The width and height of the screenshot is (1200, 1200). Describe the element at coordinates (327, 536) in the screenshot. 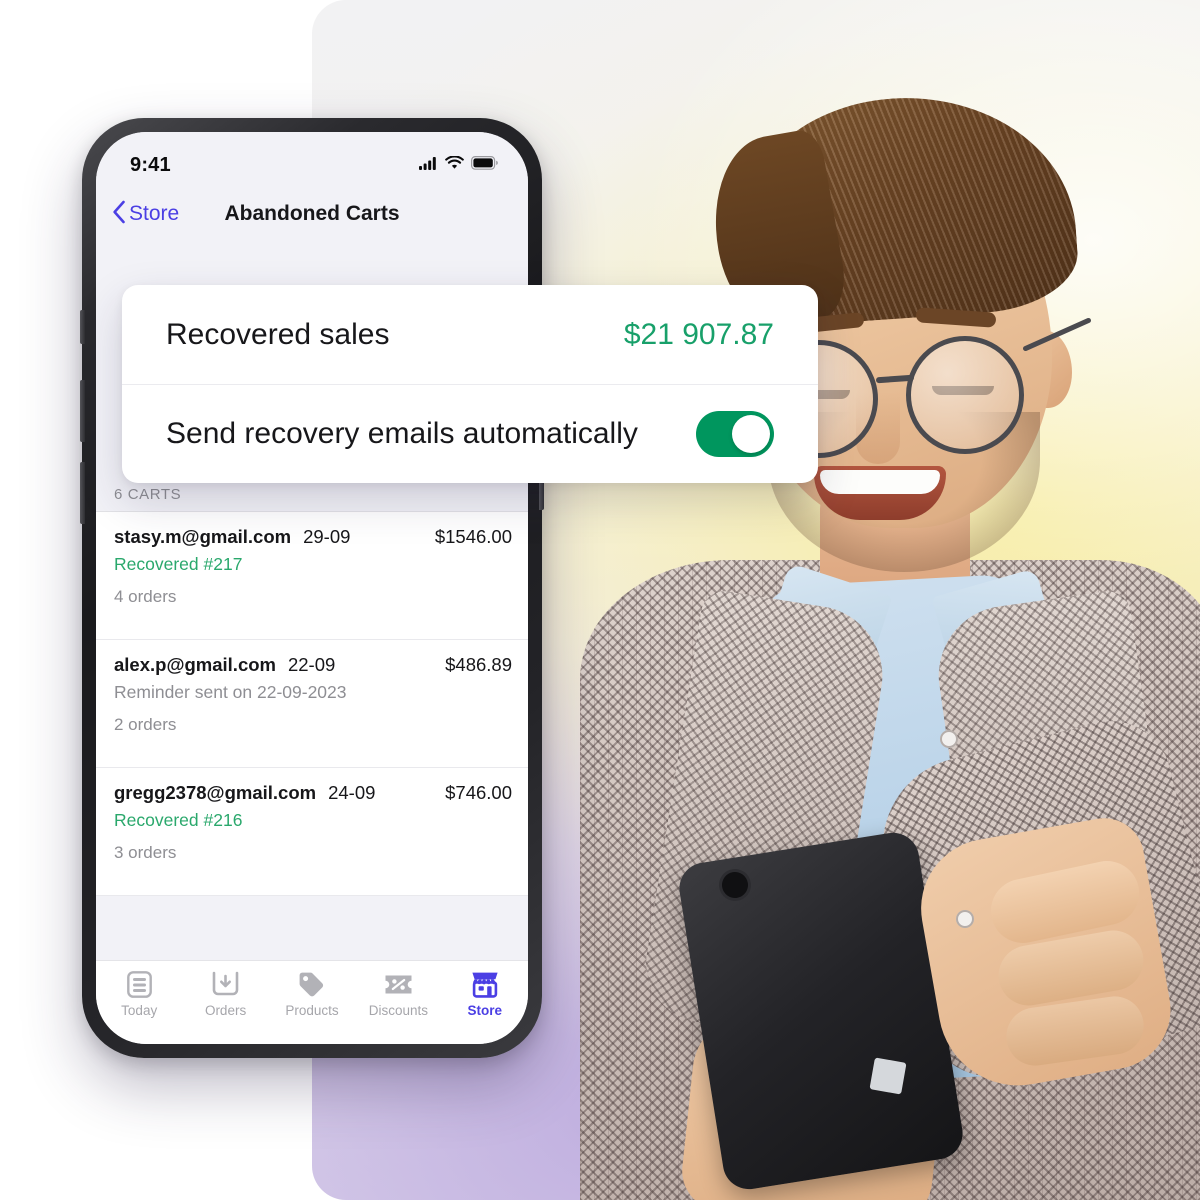

I see `cart-date: 29-09` at that location.